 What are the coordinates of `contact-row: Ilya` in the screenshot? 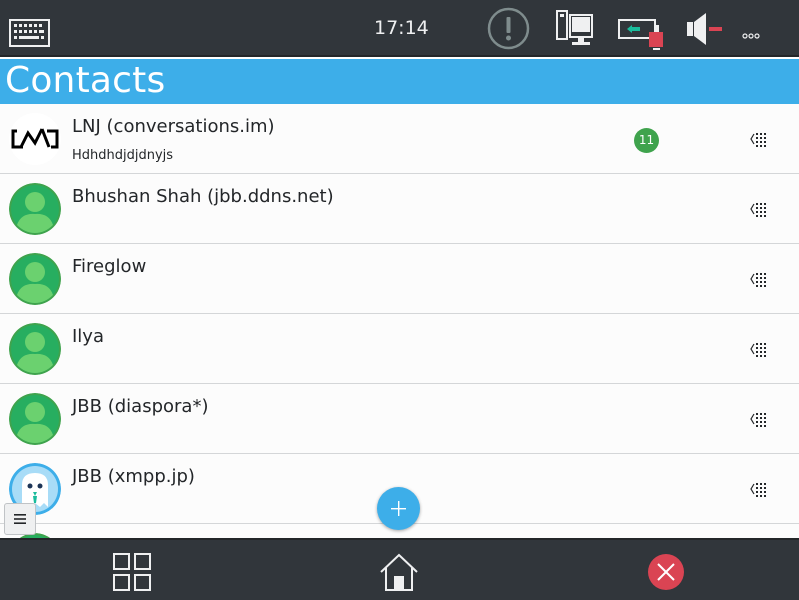 It's located at (399, 349).